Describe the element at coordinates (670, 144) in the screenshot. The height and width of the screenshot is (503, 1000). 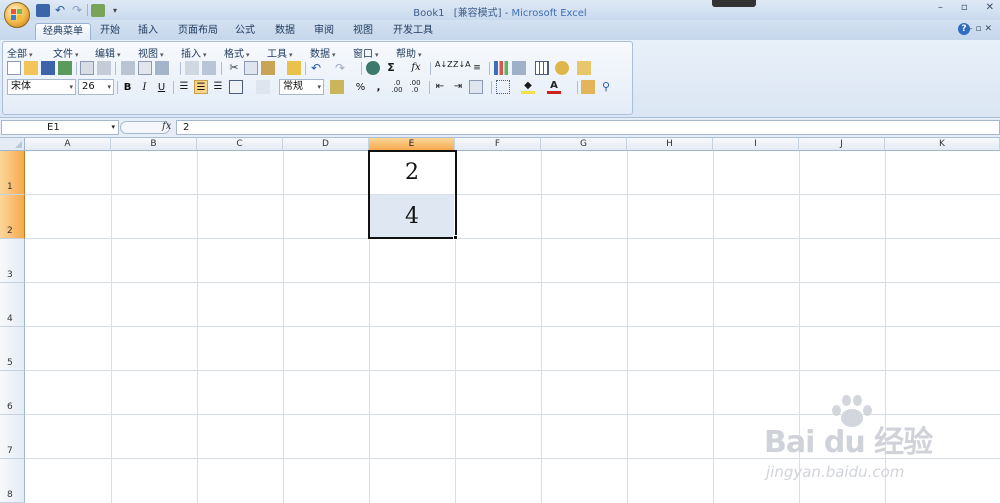
I see `column-header-h: H` at that location.